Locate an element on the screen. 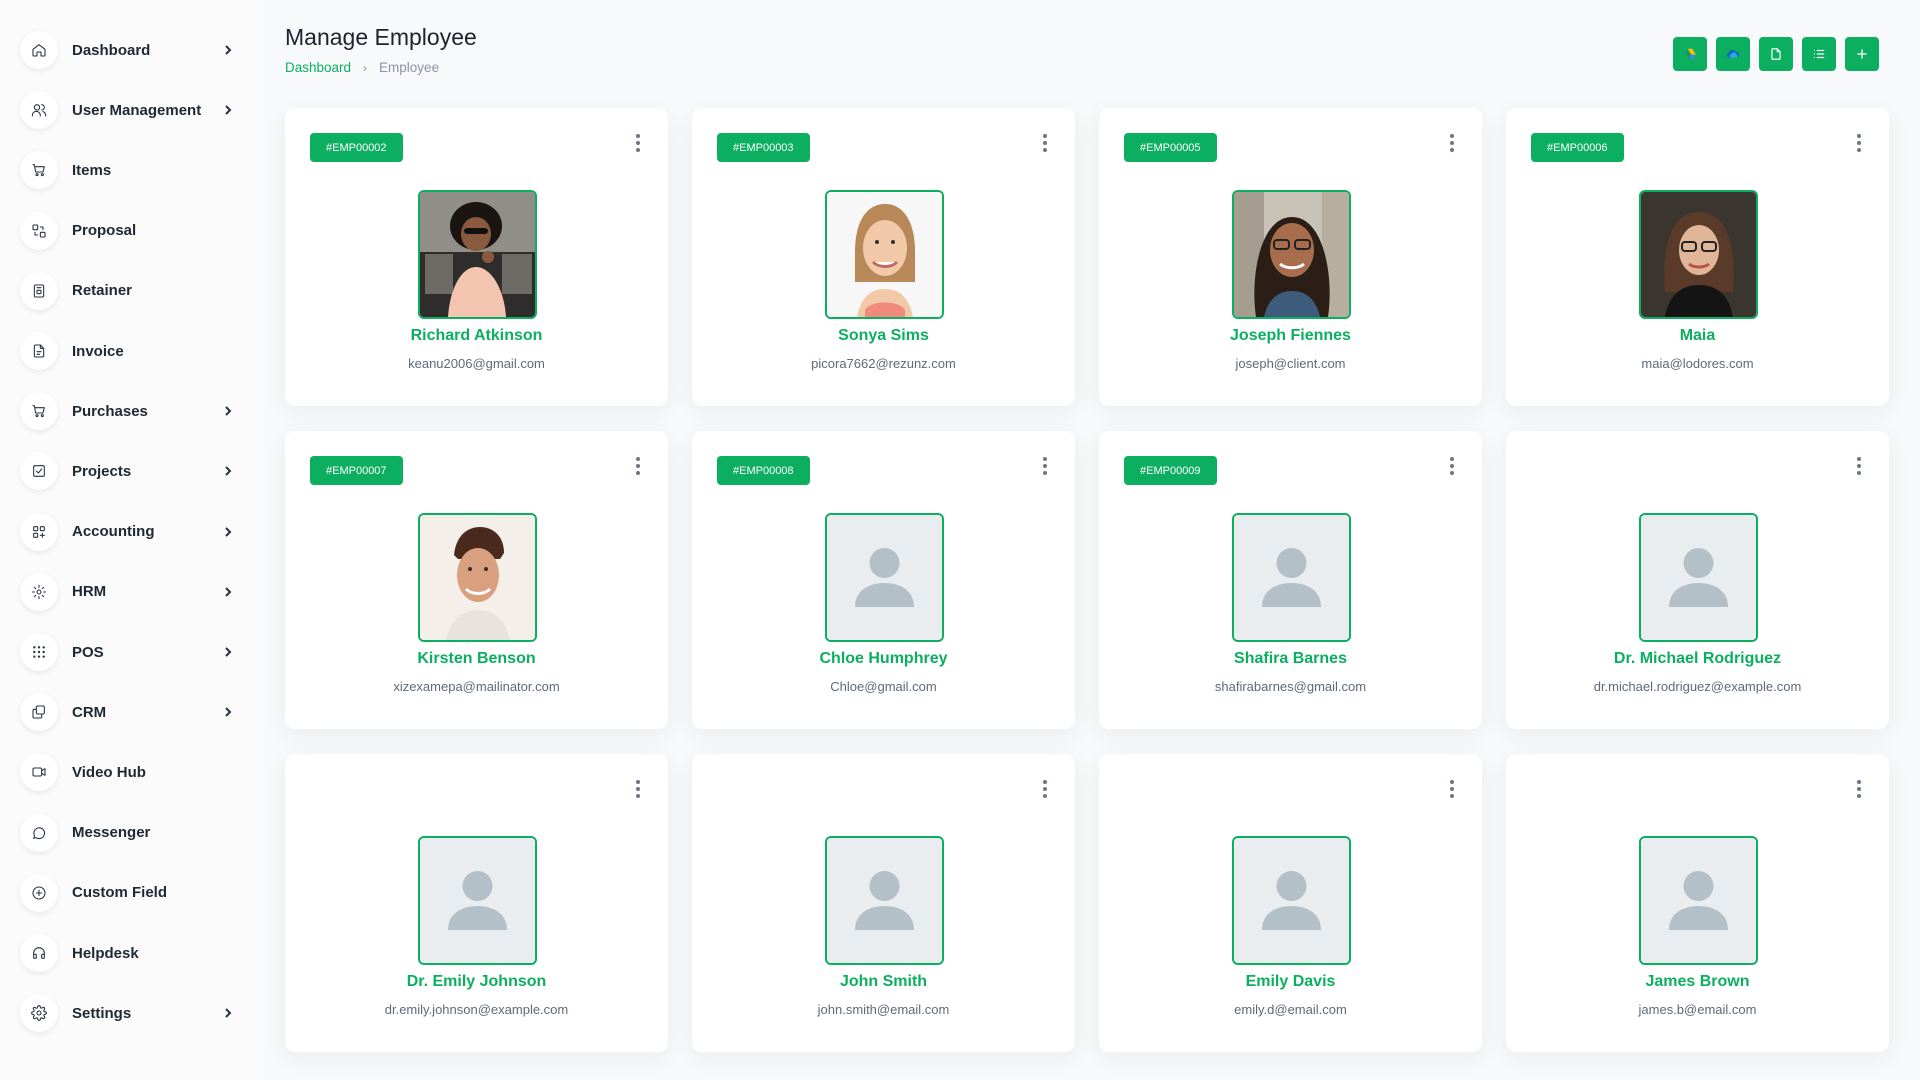 The image size is (1920, 1080). employee-id-badge: #EMP00009 is located at coordinates (1170, 470).